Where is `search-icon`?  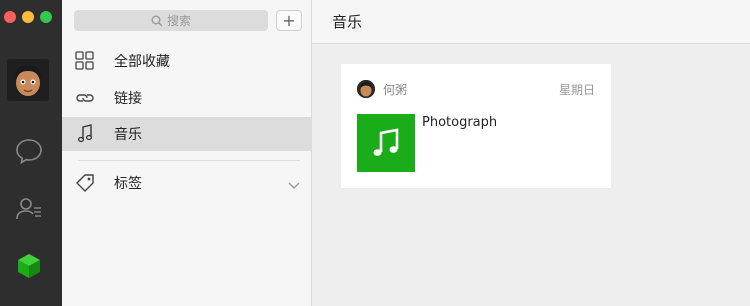 search-icon is located at coordinates (157, 20).